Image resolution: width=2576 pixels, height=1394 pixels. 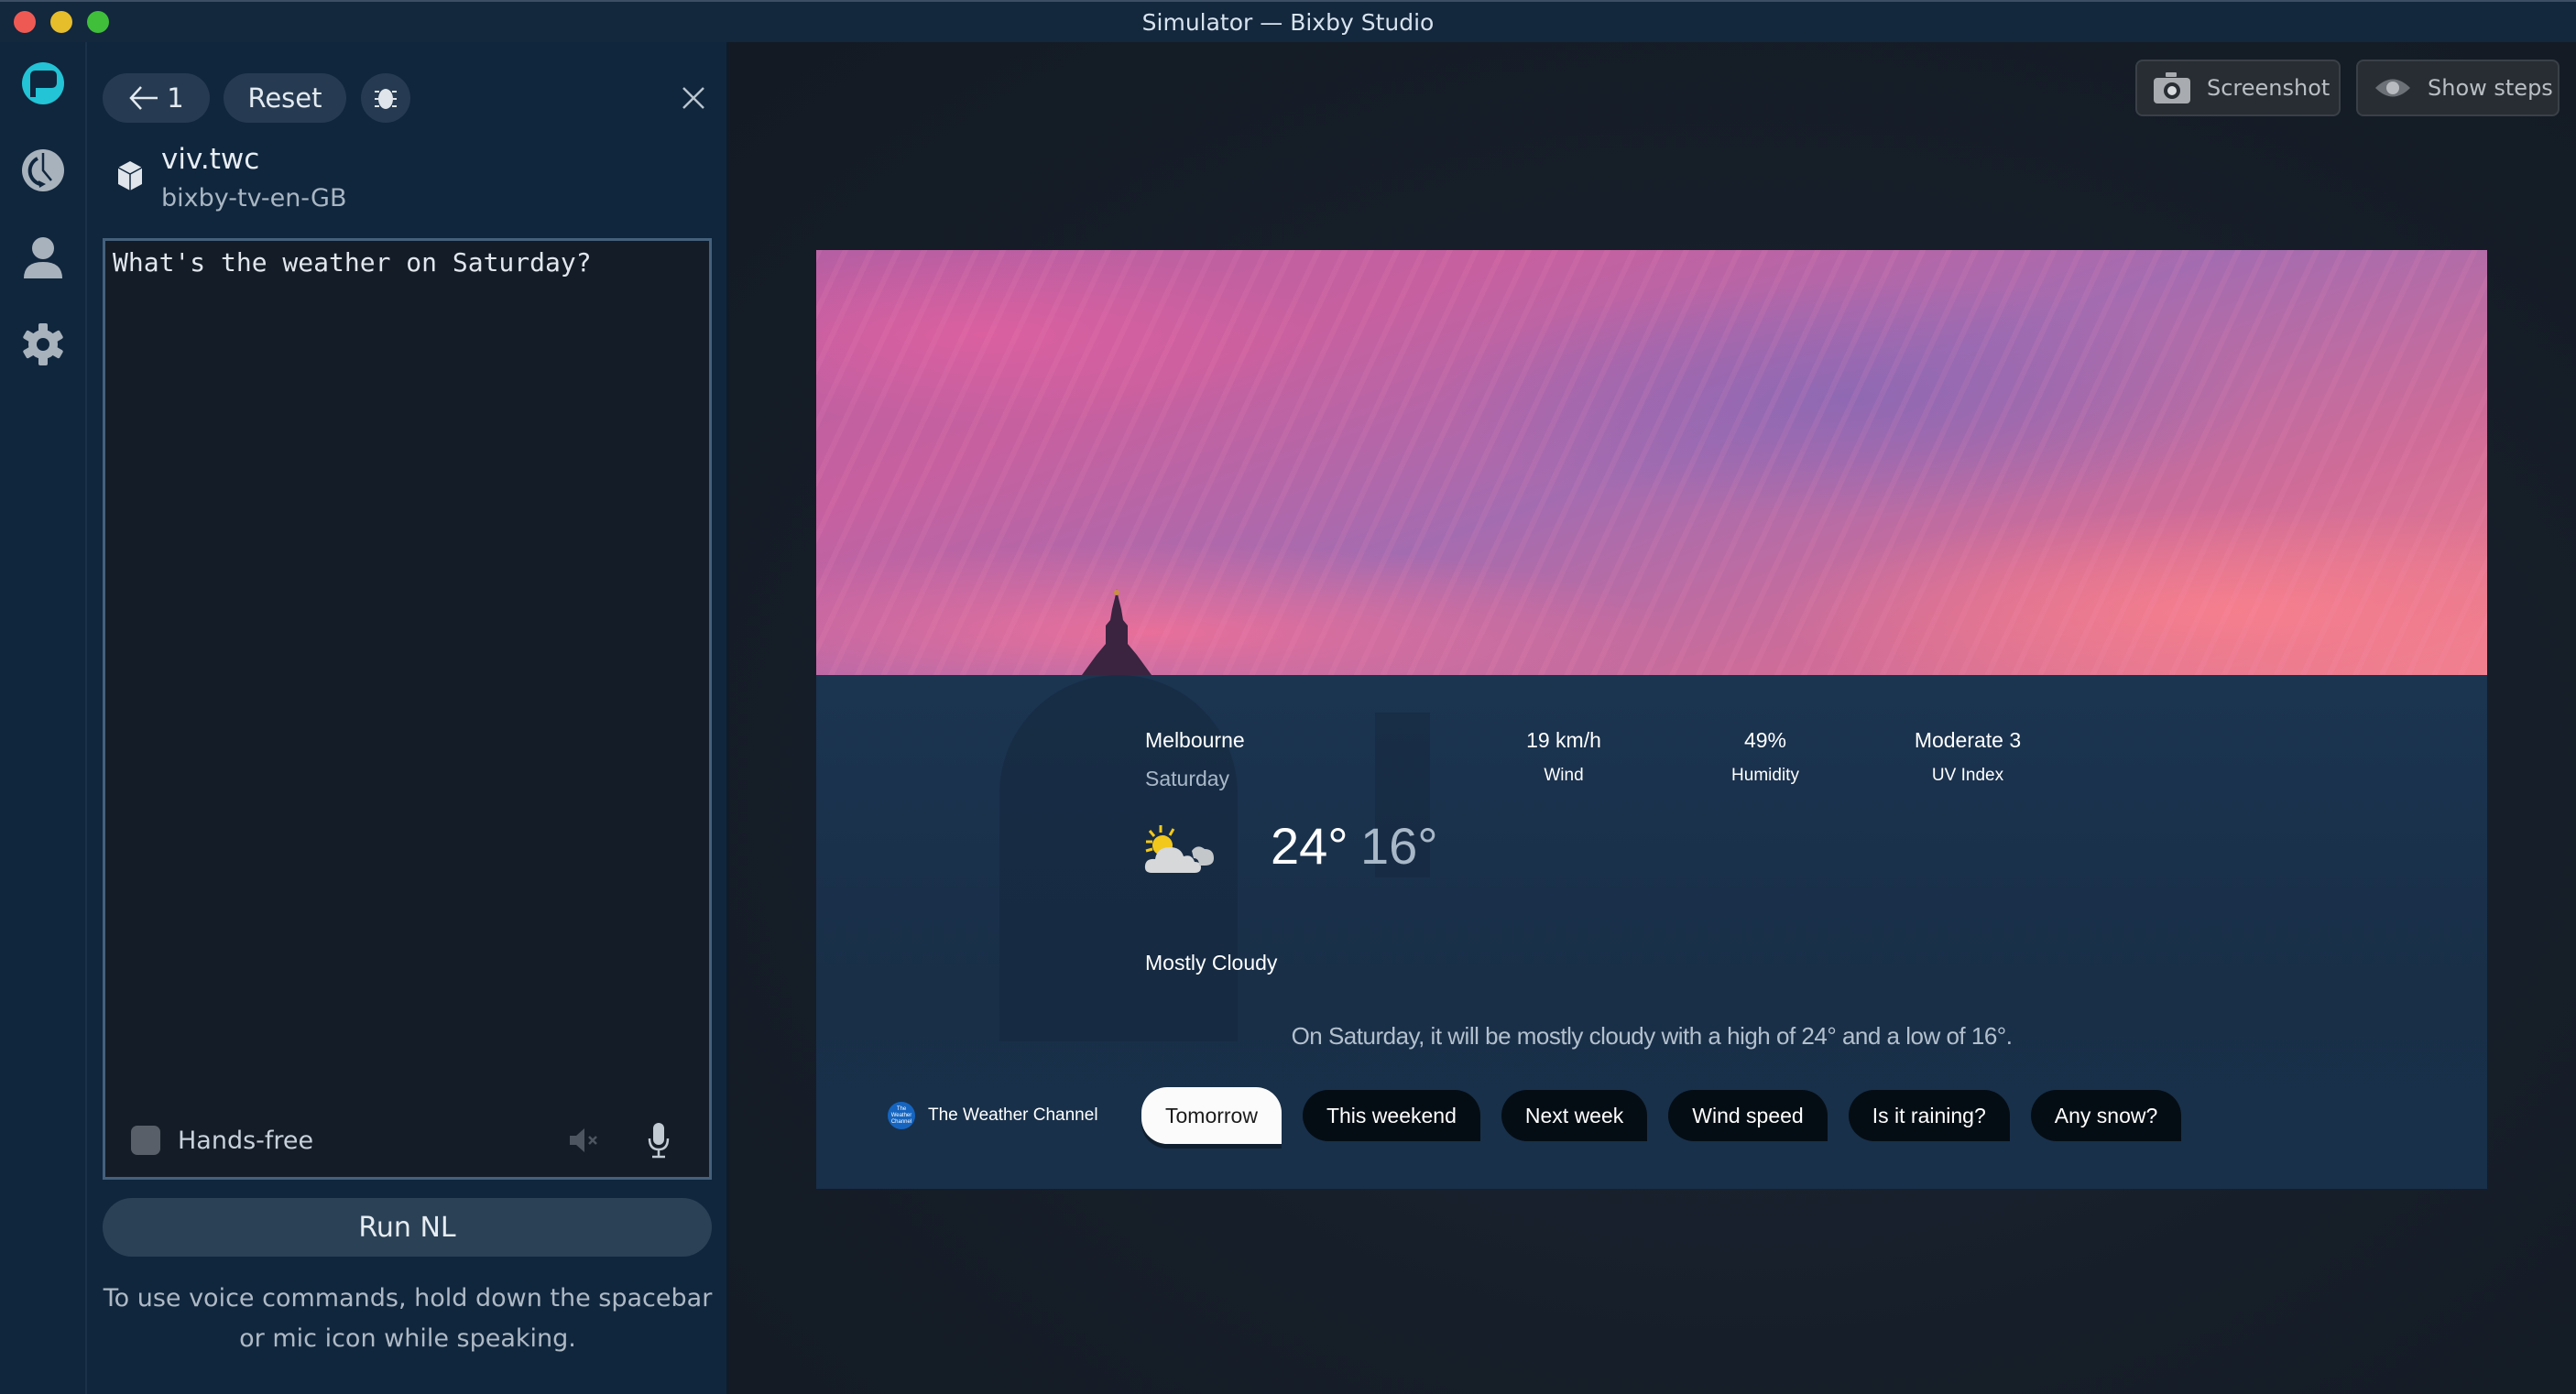 What do you see at coordinates (176, 98) in the screenshot?
I see `back-count: 1` at bounding box center [176, 98].